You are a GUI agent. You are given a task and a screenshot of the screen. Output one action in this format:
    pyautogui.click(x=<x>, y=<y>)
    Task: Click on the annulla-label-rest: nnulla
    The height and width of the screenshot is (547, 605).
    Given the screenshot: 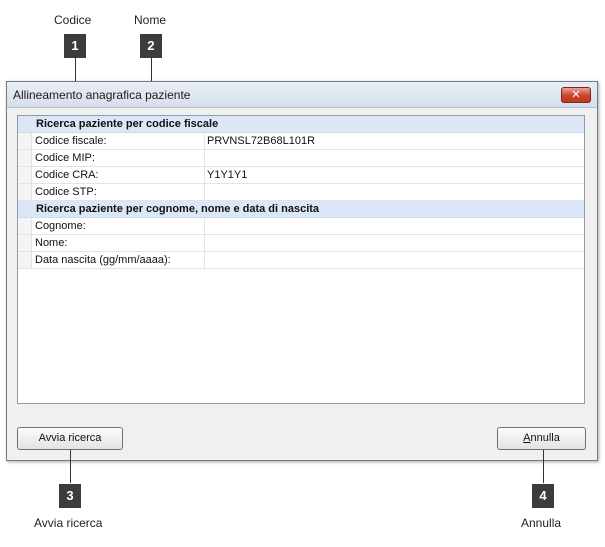 What is the action you would take?
    pyautogui.click(x=545, y=438)
    